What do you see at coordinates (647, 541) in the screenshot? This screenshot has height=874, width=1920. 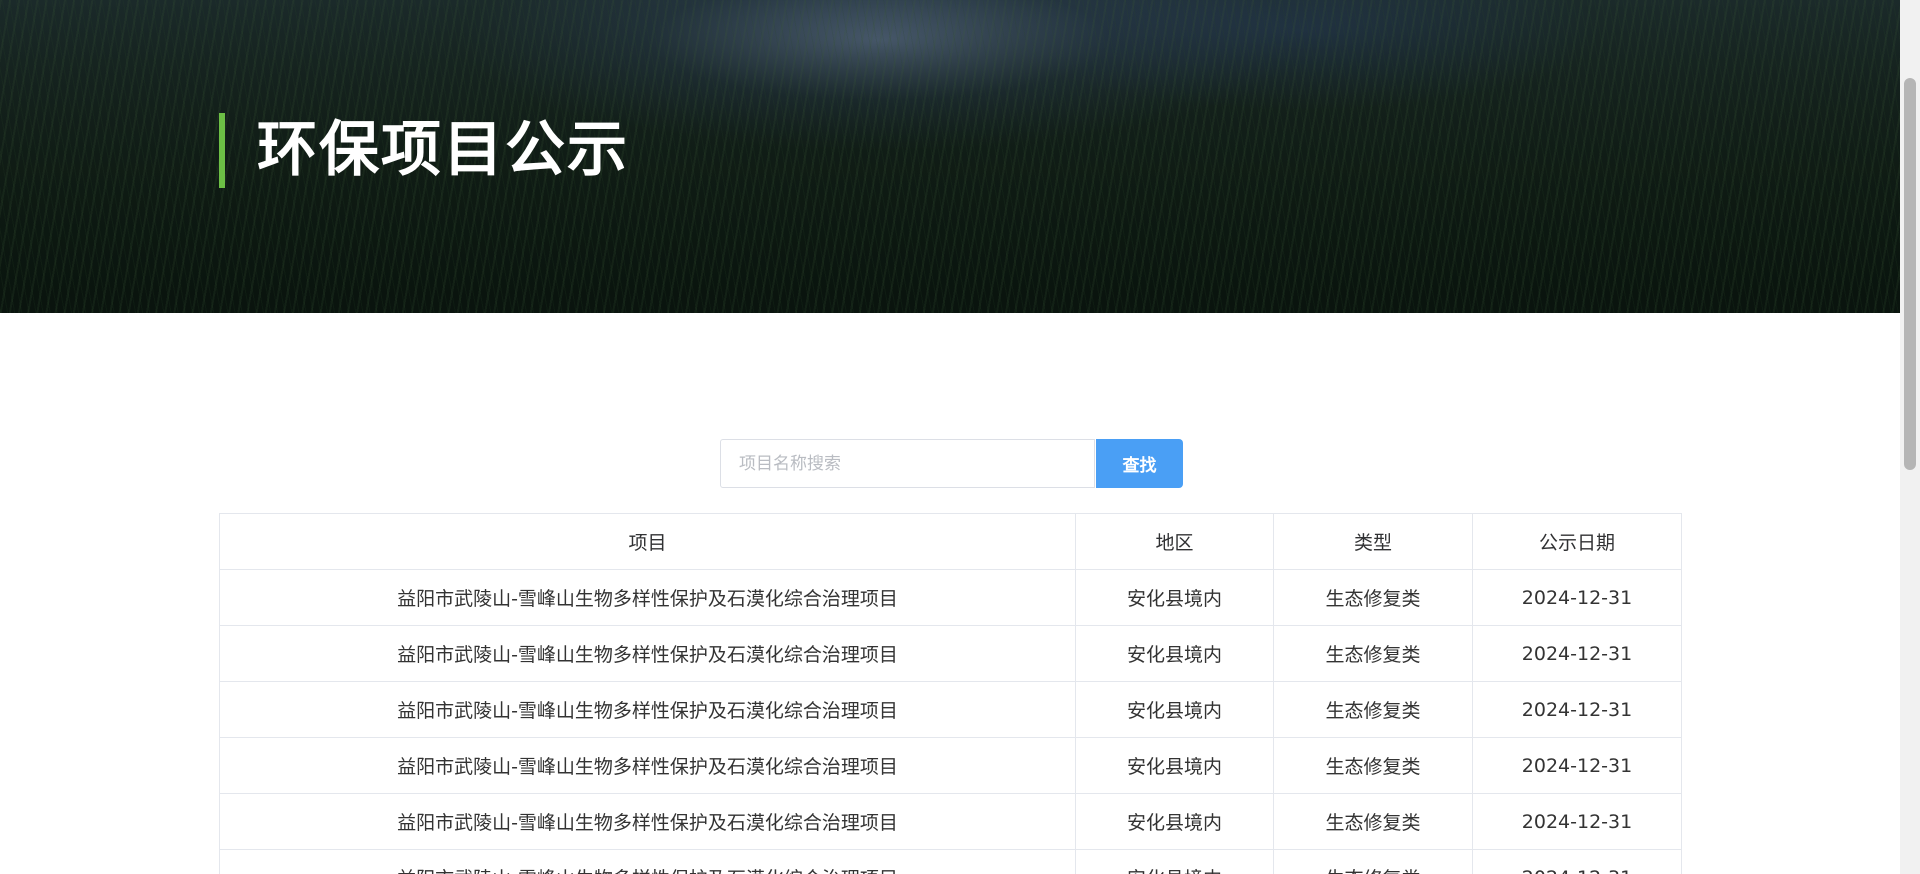 I see `column-header-project: 项目` at bounding box center [647, 541].